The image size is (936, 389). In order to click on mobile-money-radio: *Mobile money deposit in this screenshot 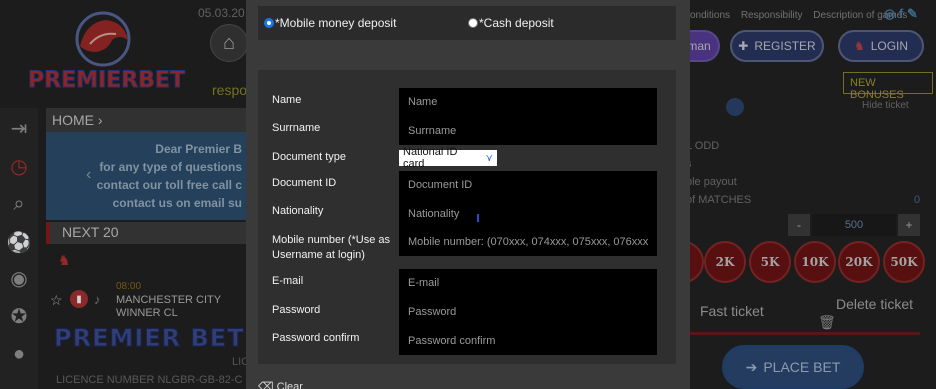, I will do `click(330, 23)`.